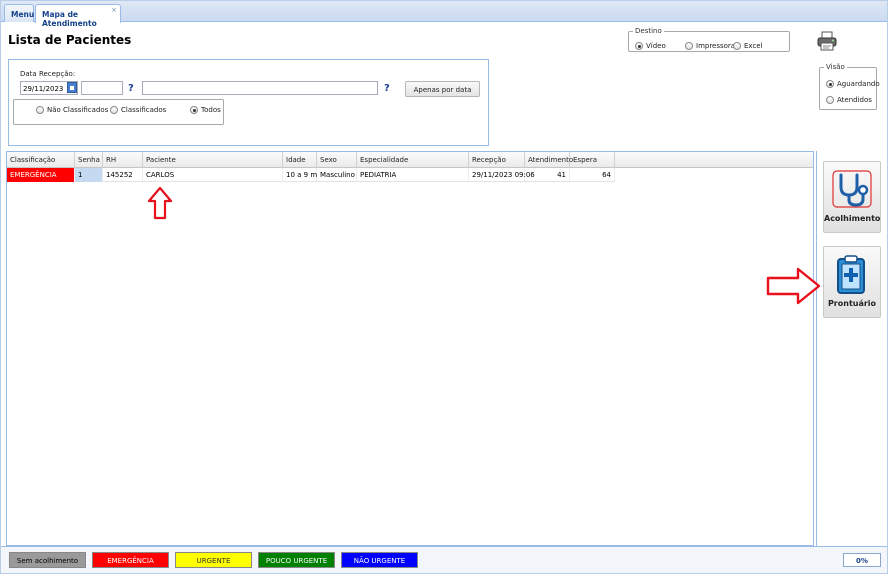 The width and height of the screenshot is (888, 574). What do you see at coordinates (296, 560) in the screenshot?
I see `legend-pouco-urgente: POUCO URGENTE` at bounding box center [296, 560].